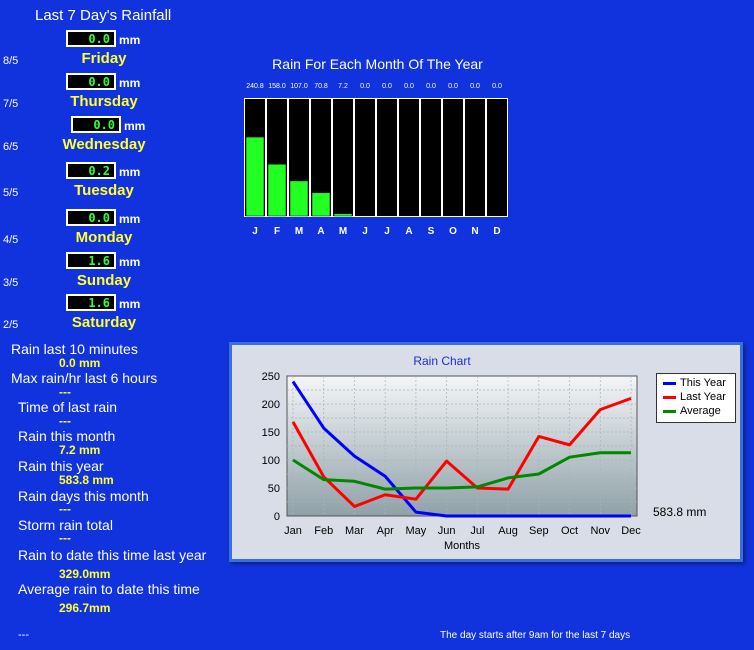 This screenshot has height=650, width=754. I want to click on stat-rain-days-value: ---, so click(65, 509).